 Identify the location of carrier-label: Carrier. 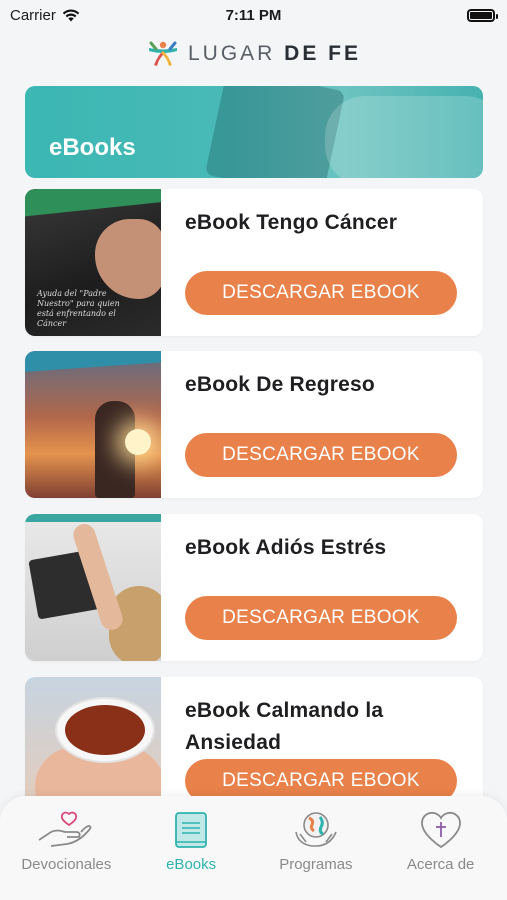
(33, 15).